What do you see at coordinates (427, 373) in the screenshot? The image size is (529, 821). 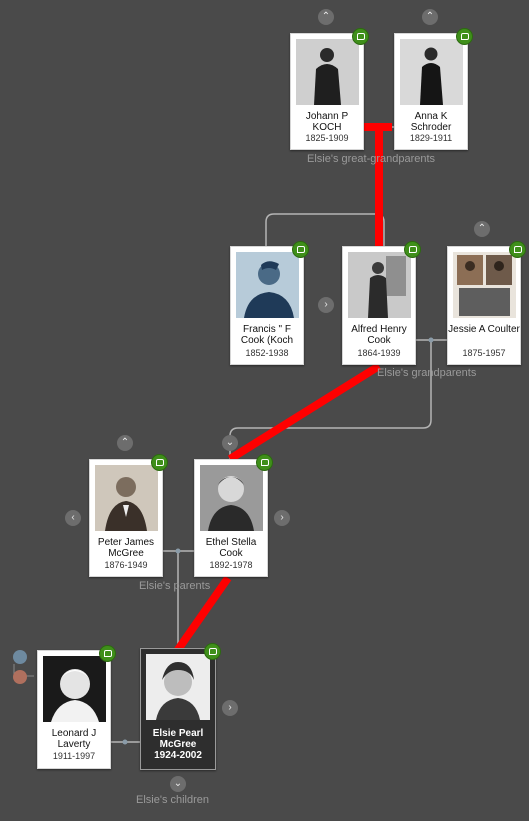 I see `generation-label-grandparents: Elsie's grandparents` at bounding box center [427, 373].